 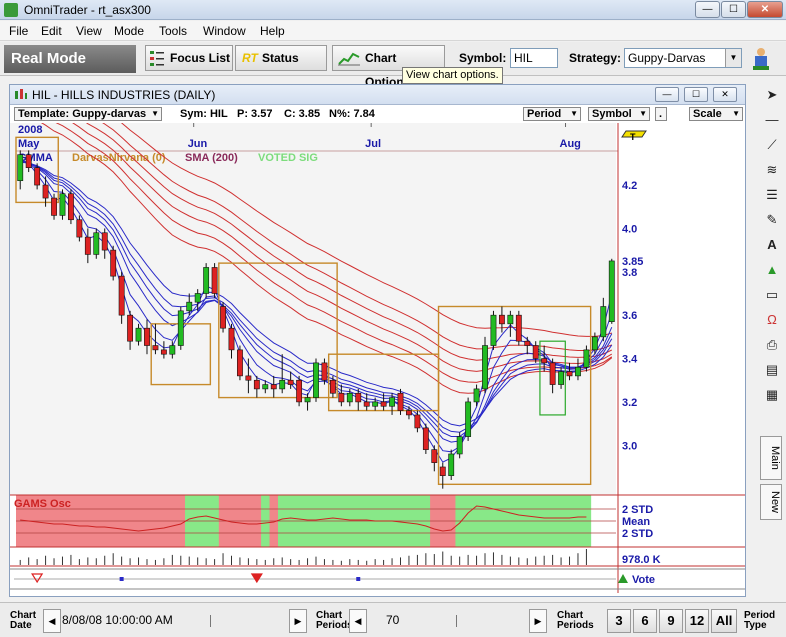 What do you see at coordinates (707, 9) in the screenshot?
I see `minimize-button: —` at bounding box center [707, 9].